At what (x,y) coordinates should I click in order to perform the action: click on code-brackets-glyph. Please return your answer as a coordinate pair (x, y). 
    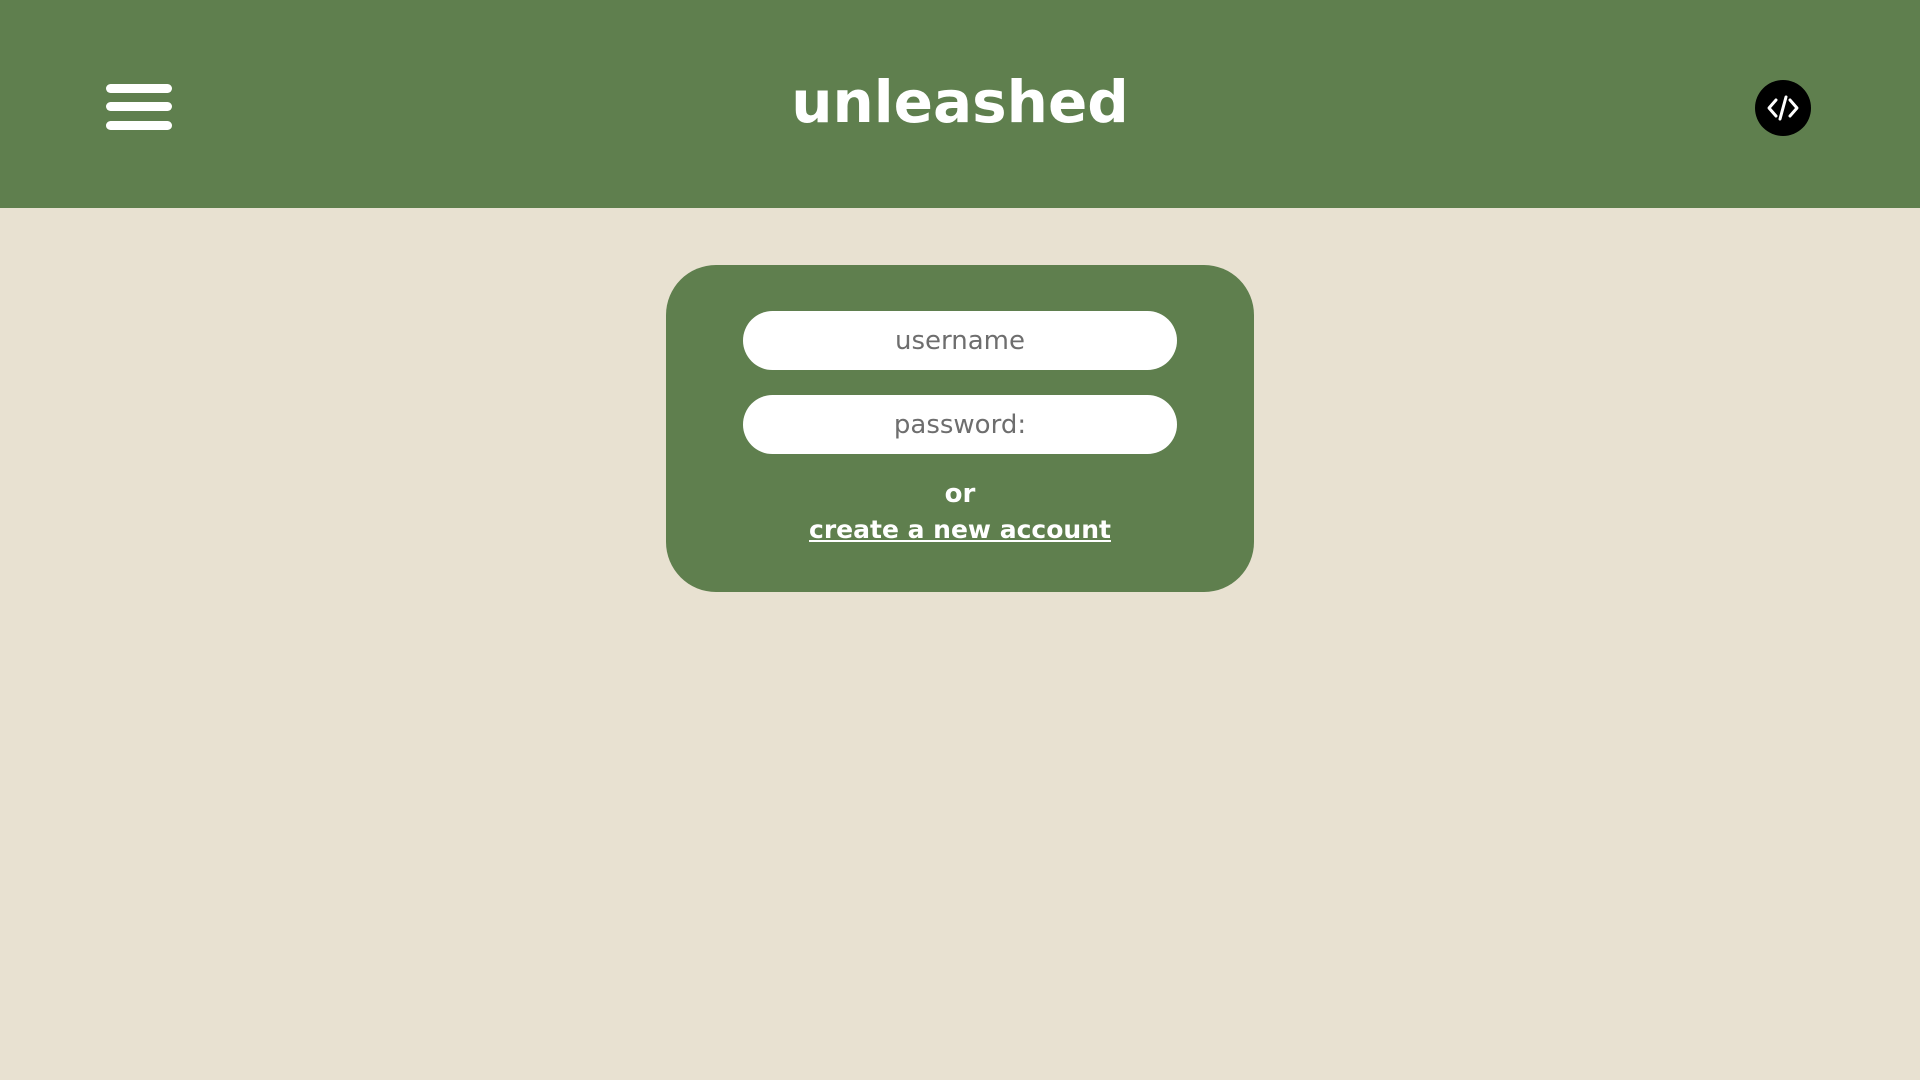
    Looking at the image, I should click on (1783, 108).